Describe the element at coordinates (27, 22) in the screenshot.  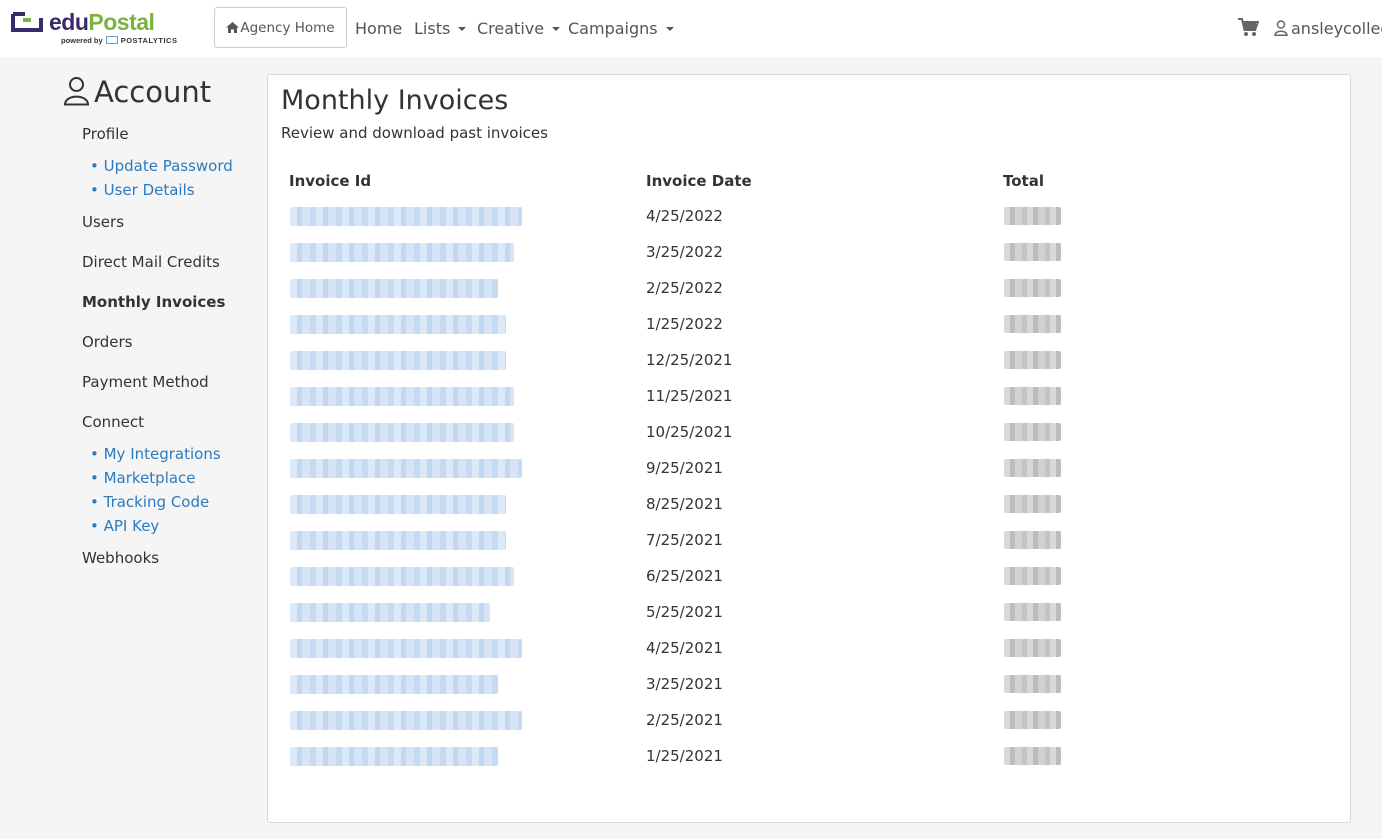
I see `logo-mark-icon` at that location.